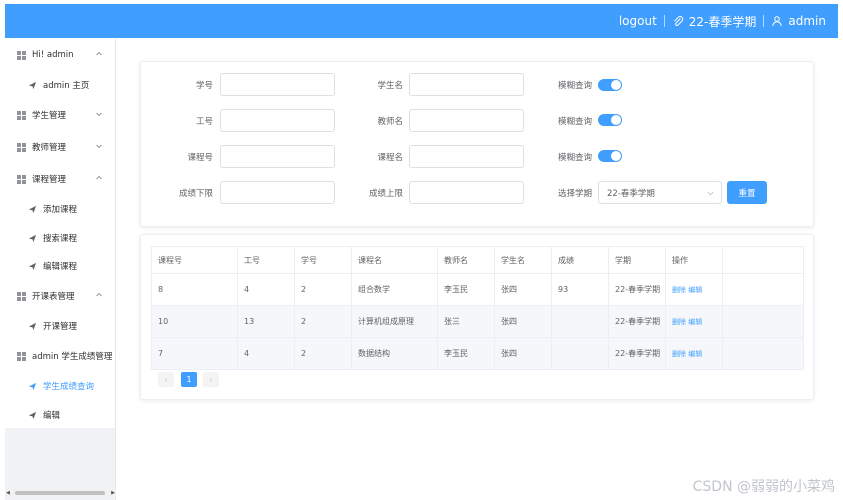 The image size is (843, 500). What do you see at coordinates (323, 260) in the screenshot?
I see `column-header: 学号` at bounding box center [323, 260].